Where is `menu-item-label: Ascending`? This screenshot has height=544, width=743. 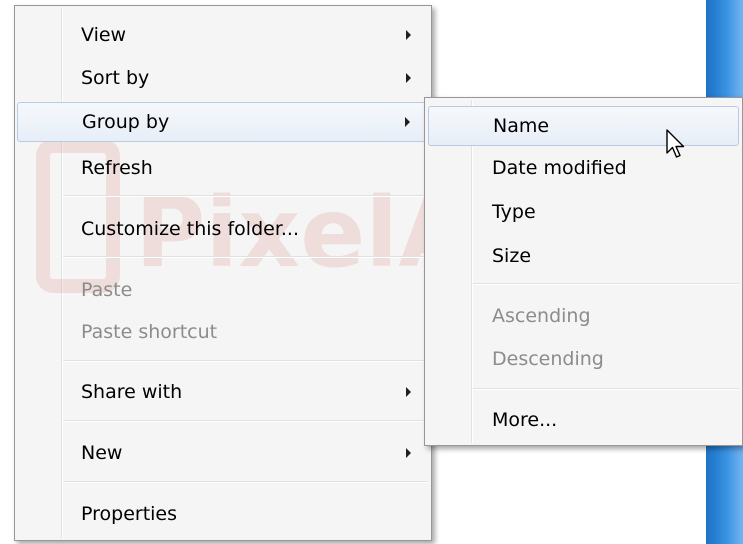
menu-item-label: Ascending is located at coordinates (541, 316).